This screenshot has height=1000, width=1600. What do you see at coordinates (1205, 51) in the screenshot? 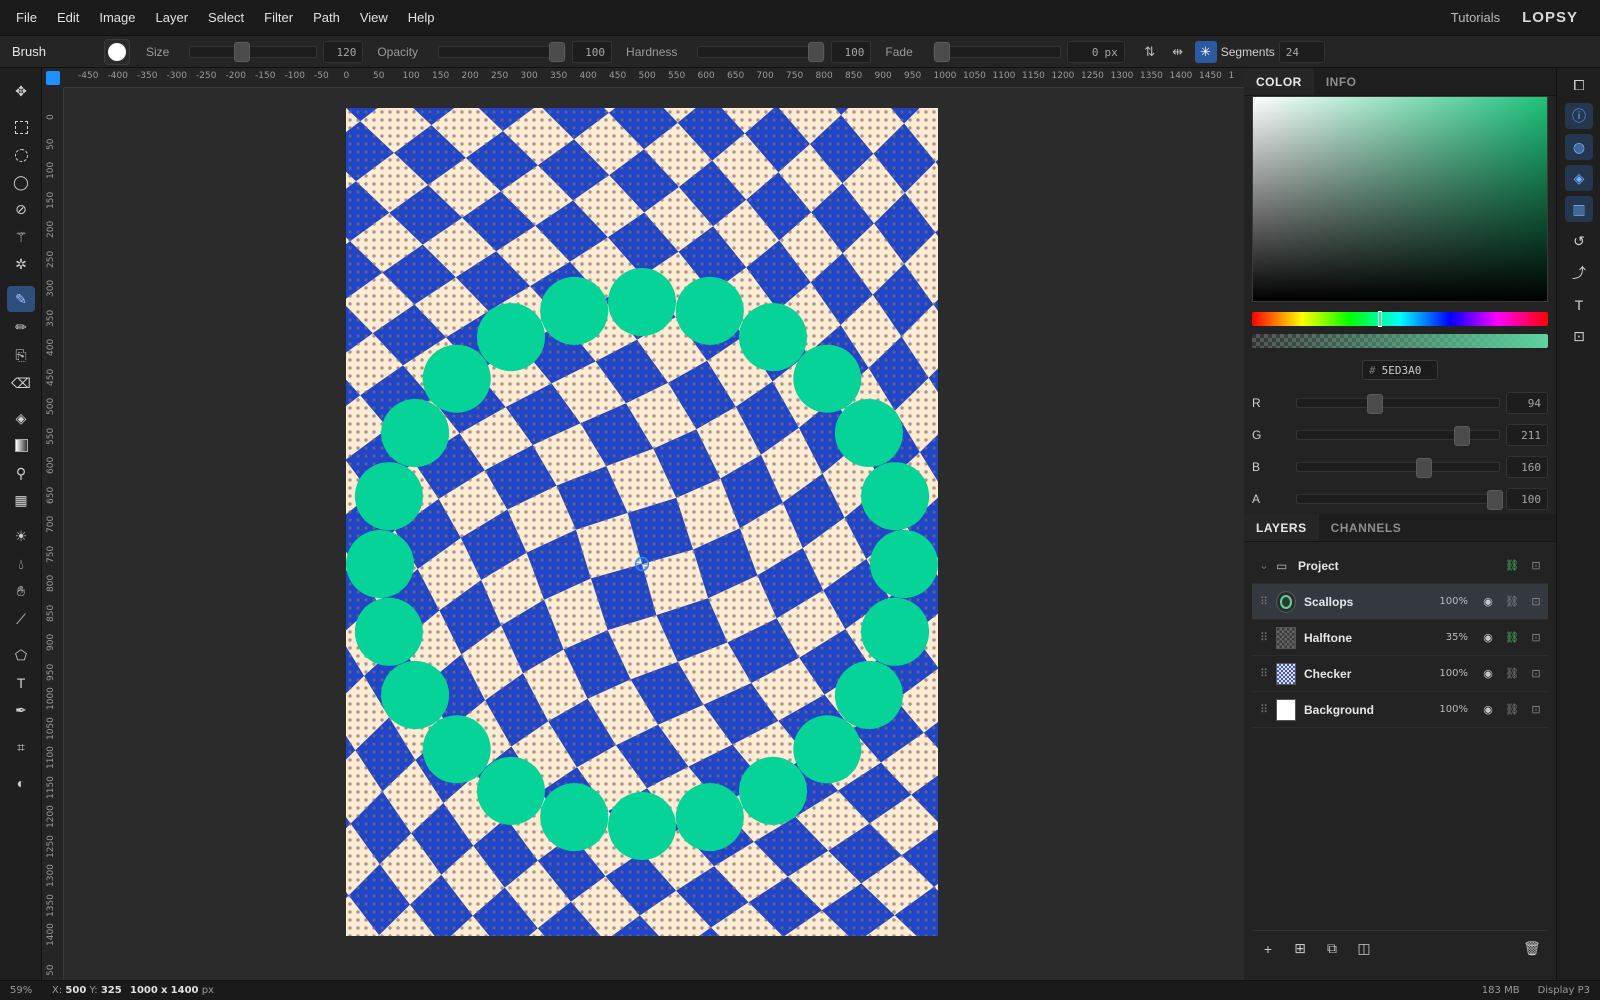
I see `radial-symmetry-icon: ✳` at bounding box center [1205, 51].